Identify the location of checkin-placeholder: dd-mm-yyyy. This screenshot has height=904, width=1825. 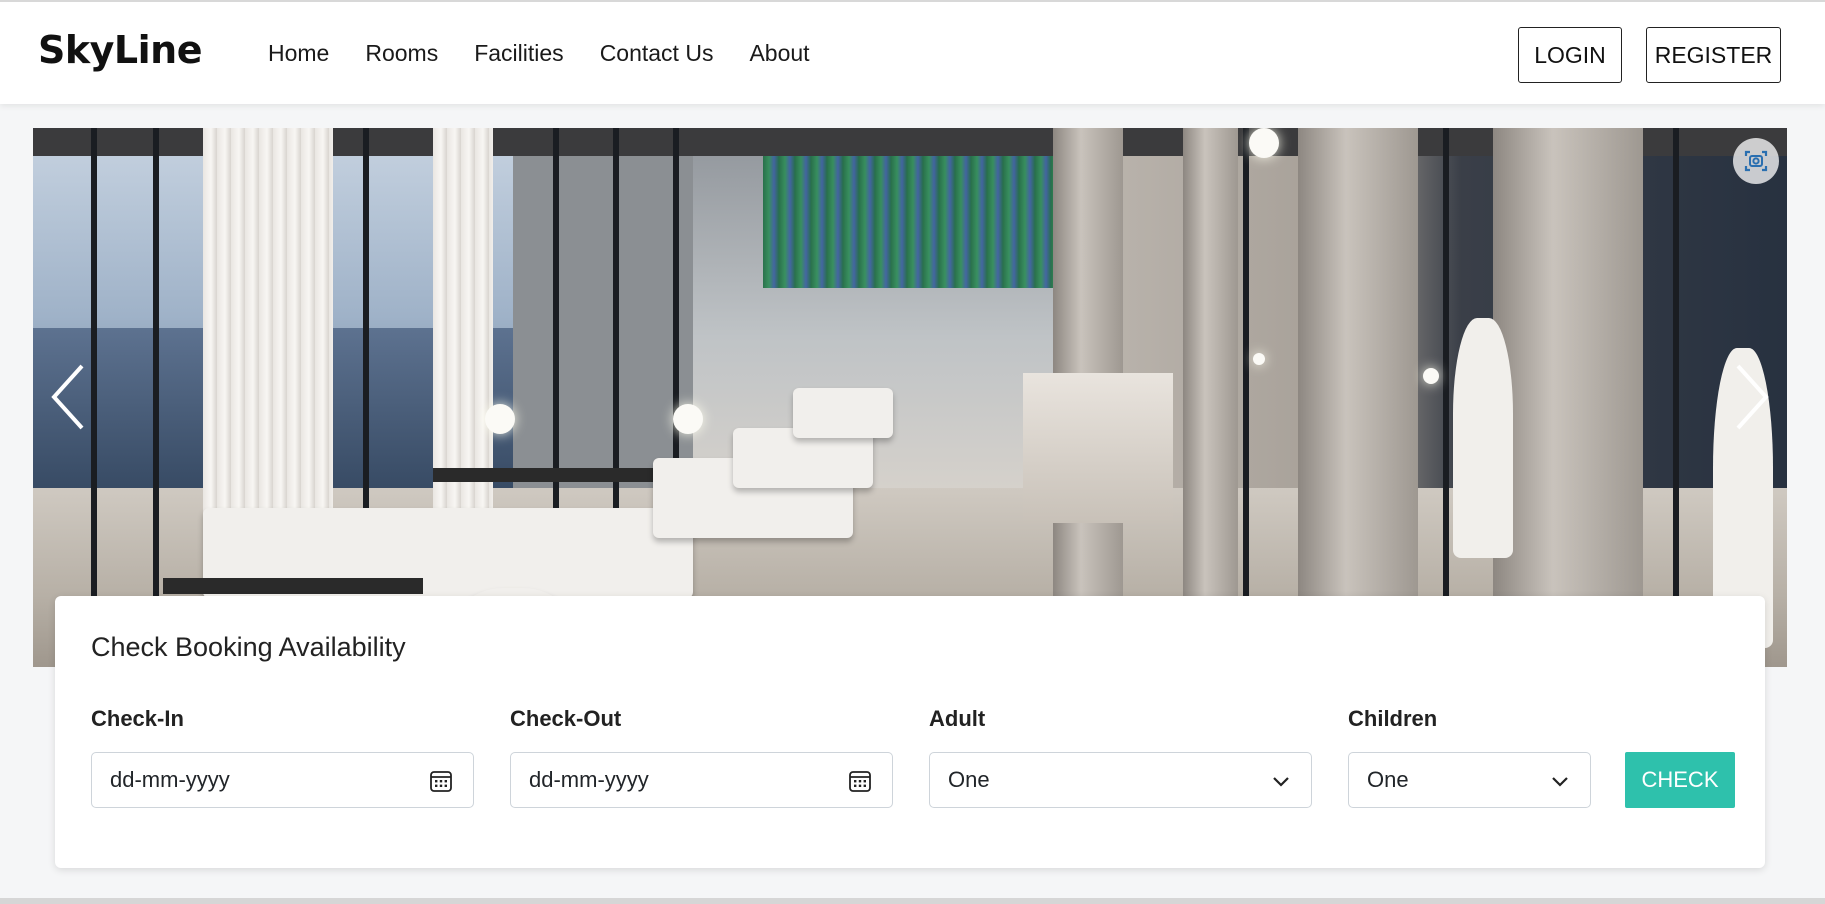
(170, 779).